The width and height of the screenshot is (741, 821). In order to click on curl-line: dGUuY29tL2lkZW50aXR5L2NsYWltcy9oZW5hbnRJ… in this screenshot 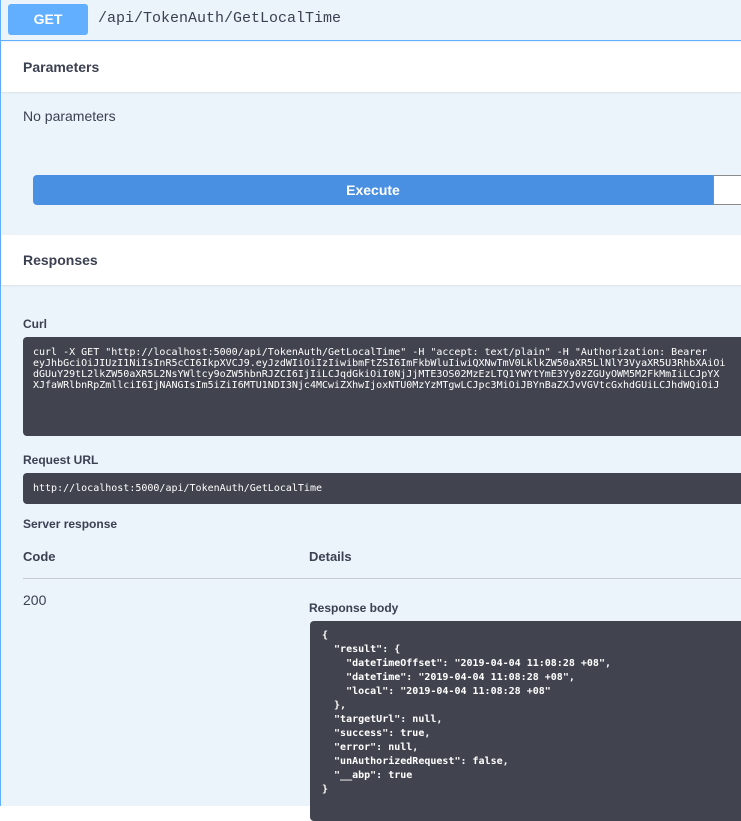, I will do `click(376, 374)`.